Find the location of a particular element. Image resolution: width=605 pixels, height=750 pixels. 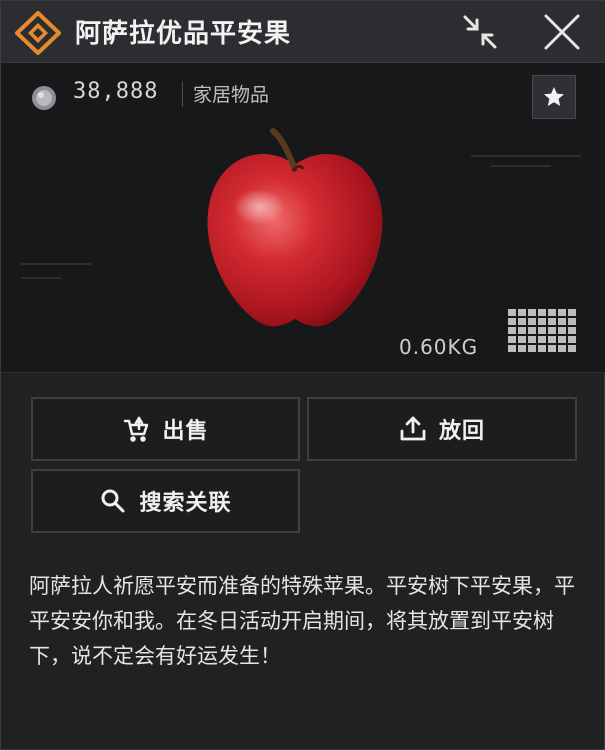

sell-label: 出售 is located at coordinates (185, 431).